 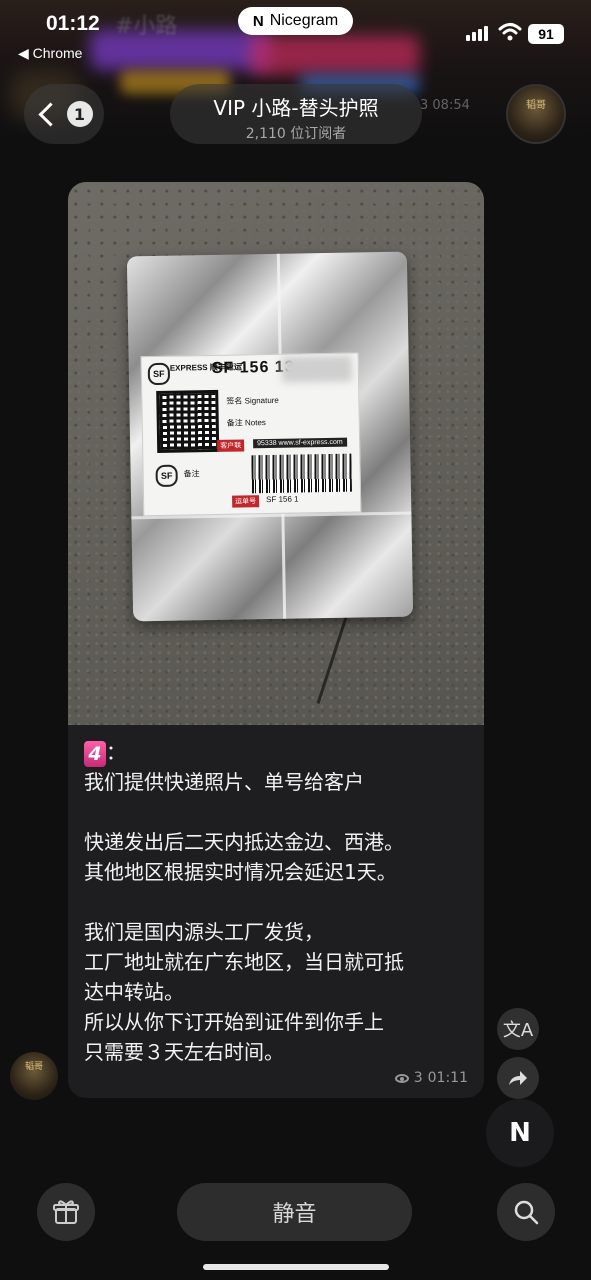 What do you see at coordinates (50, 53) in the screenshot?
I see `back-to-app-link: ◀ Chrome` at bounding box center [50, 53].